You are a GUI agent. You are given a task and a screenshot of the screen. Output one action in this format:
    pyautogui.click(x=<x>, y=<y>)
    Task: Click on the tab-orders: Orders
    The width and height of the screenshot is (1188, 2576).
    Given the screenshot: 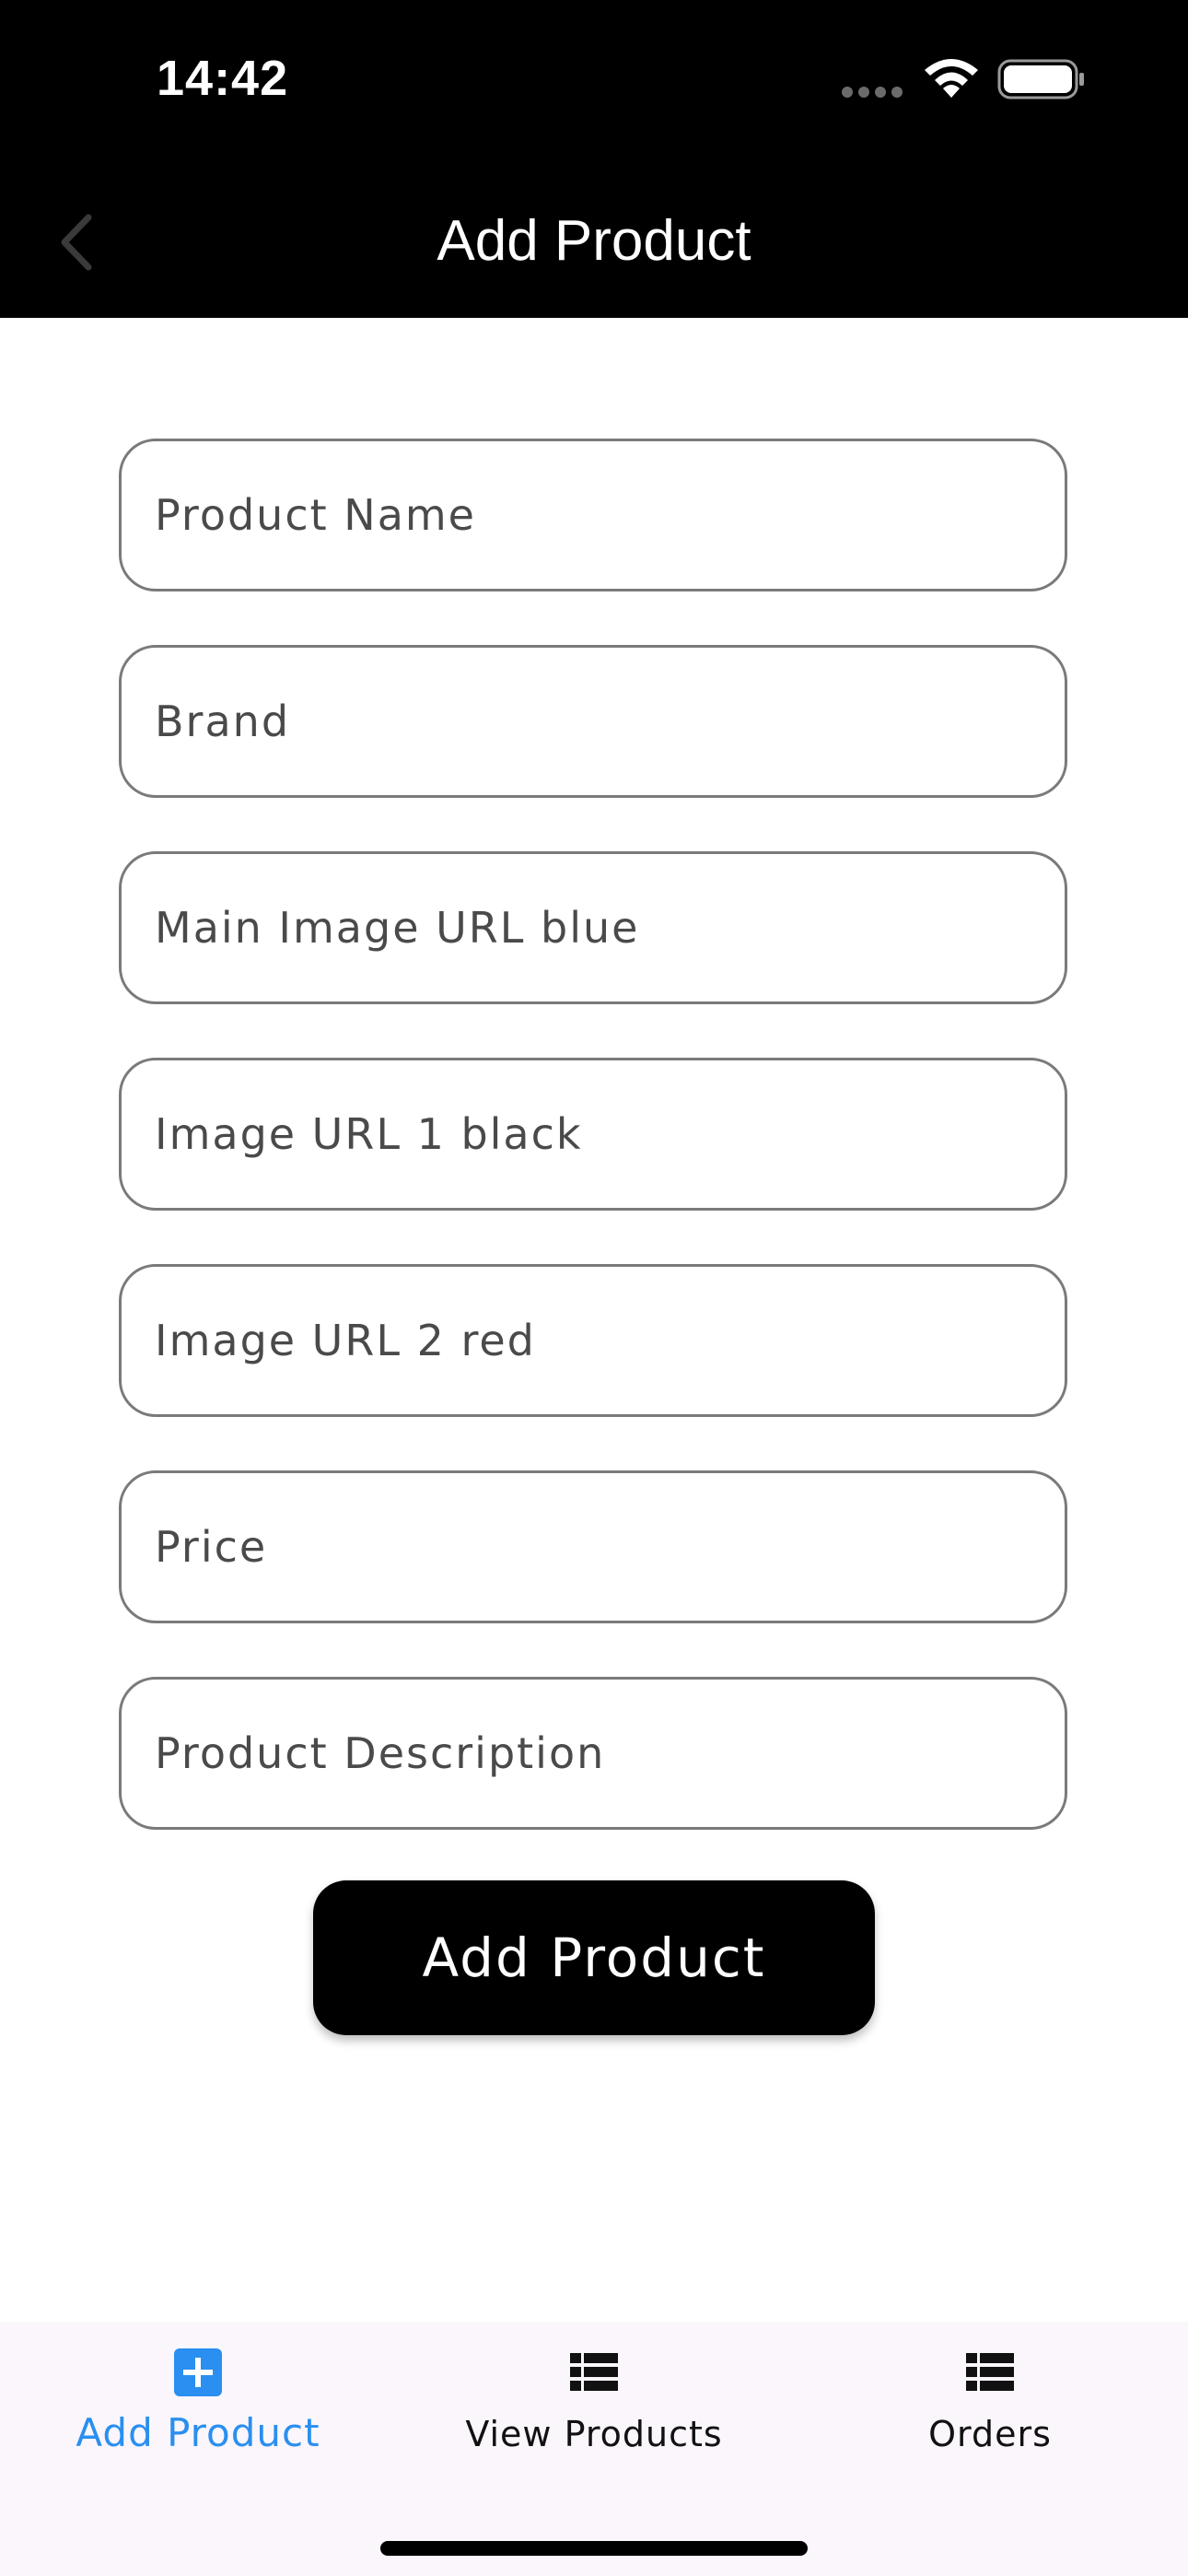 What is the action you would take?
    pyautogui.click(x=990, y=2417)
    